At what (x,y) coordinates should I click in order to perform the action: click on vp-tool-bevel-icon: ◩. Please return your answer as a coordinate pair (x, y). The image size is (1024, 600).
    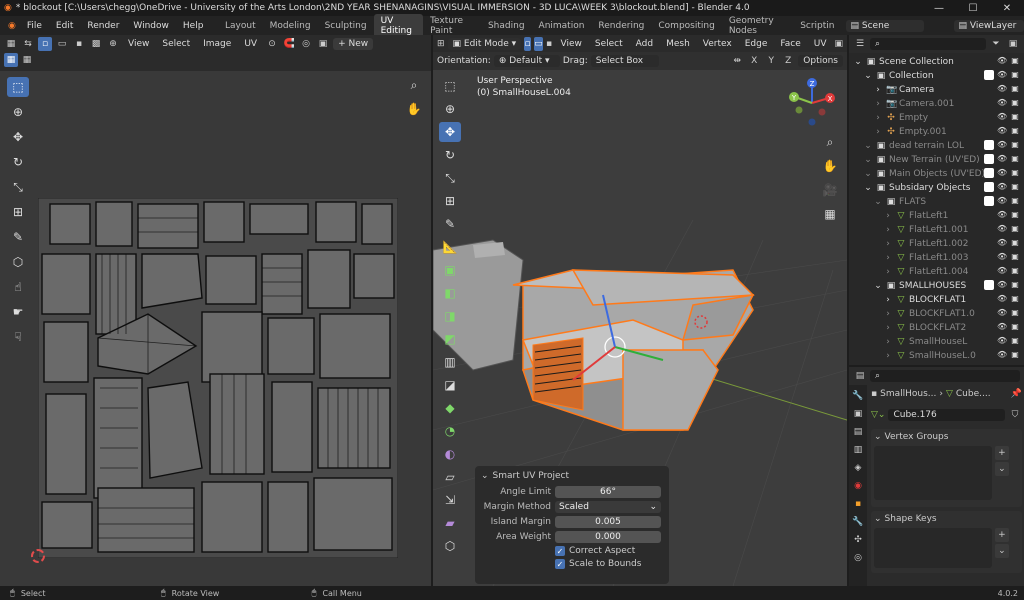
    Looking at the image, I should click on (450, 339).